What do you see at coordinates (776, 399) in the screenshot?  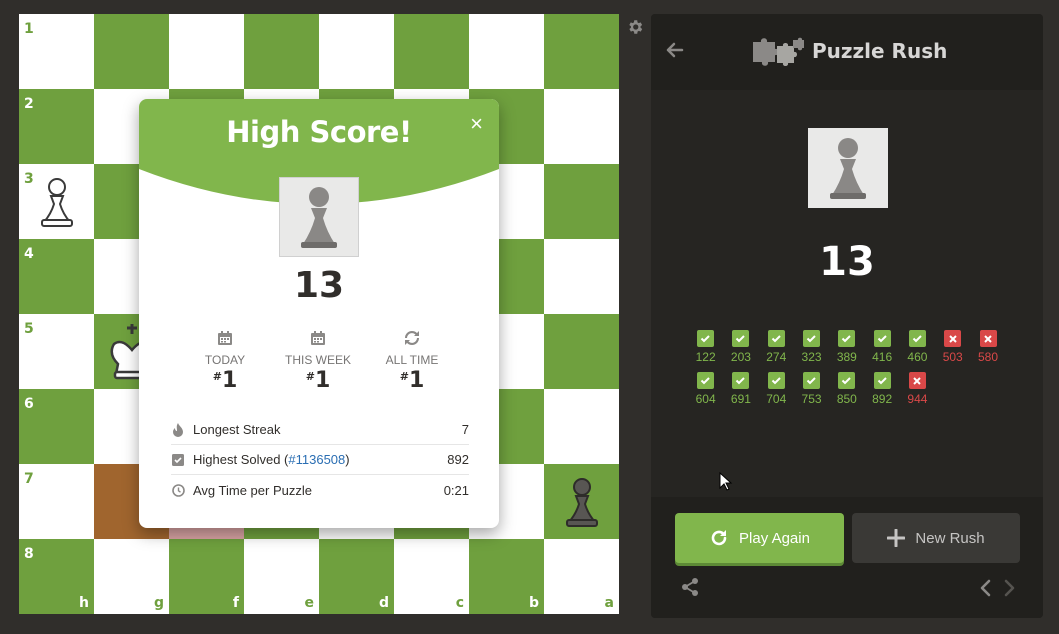 I see `puzzle-rating: 704` at bounding box center [776, 399].